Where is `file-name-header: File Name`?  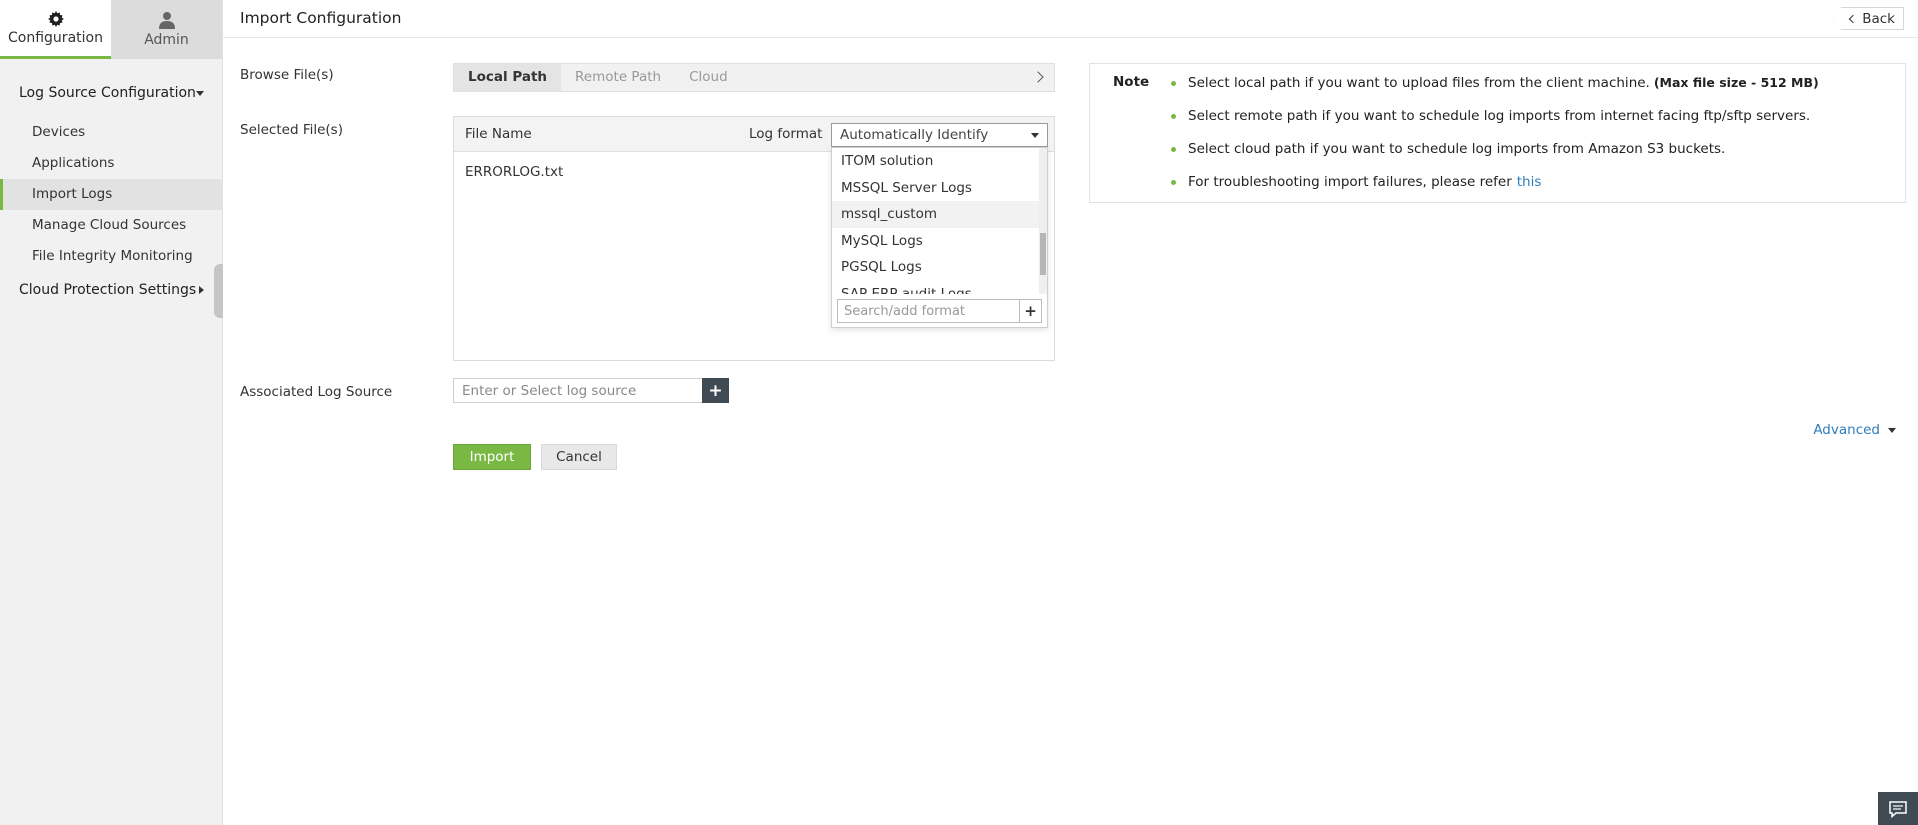
file-name-header: File Name is located at coordinates (498, 134).